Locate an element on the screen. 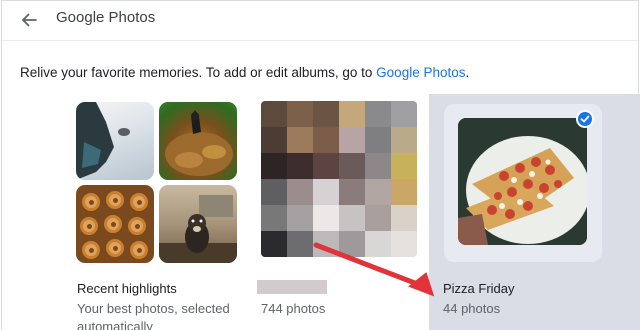 Image resolution: width=640 pixels, height=330 pixels. album-subtitle: automatically is located at coordinates (115, 324).